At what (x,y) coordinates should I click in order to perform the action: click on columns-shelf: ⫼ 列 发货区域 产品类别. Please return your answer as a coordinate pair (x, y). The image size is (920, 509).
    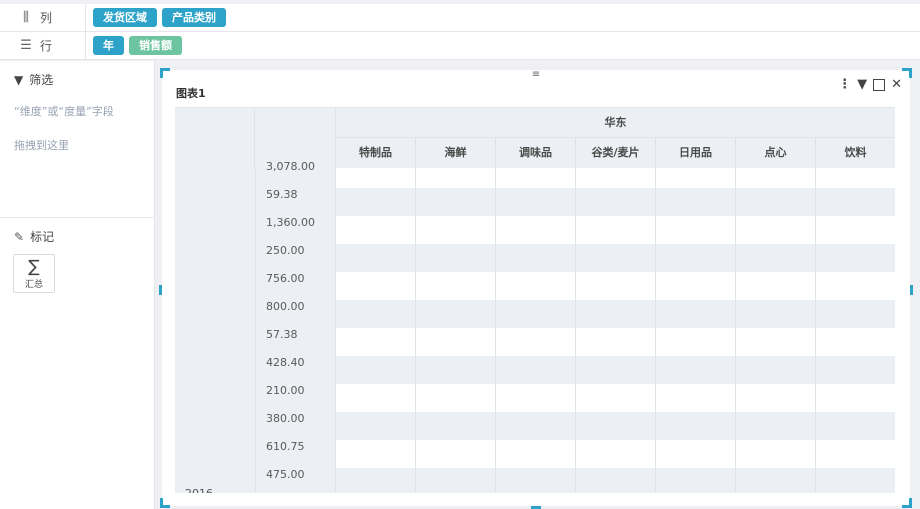
    Looking at the image, I should click on (460, 18).